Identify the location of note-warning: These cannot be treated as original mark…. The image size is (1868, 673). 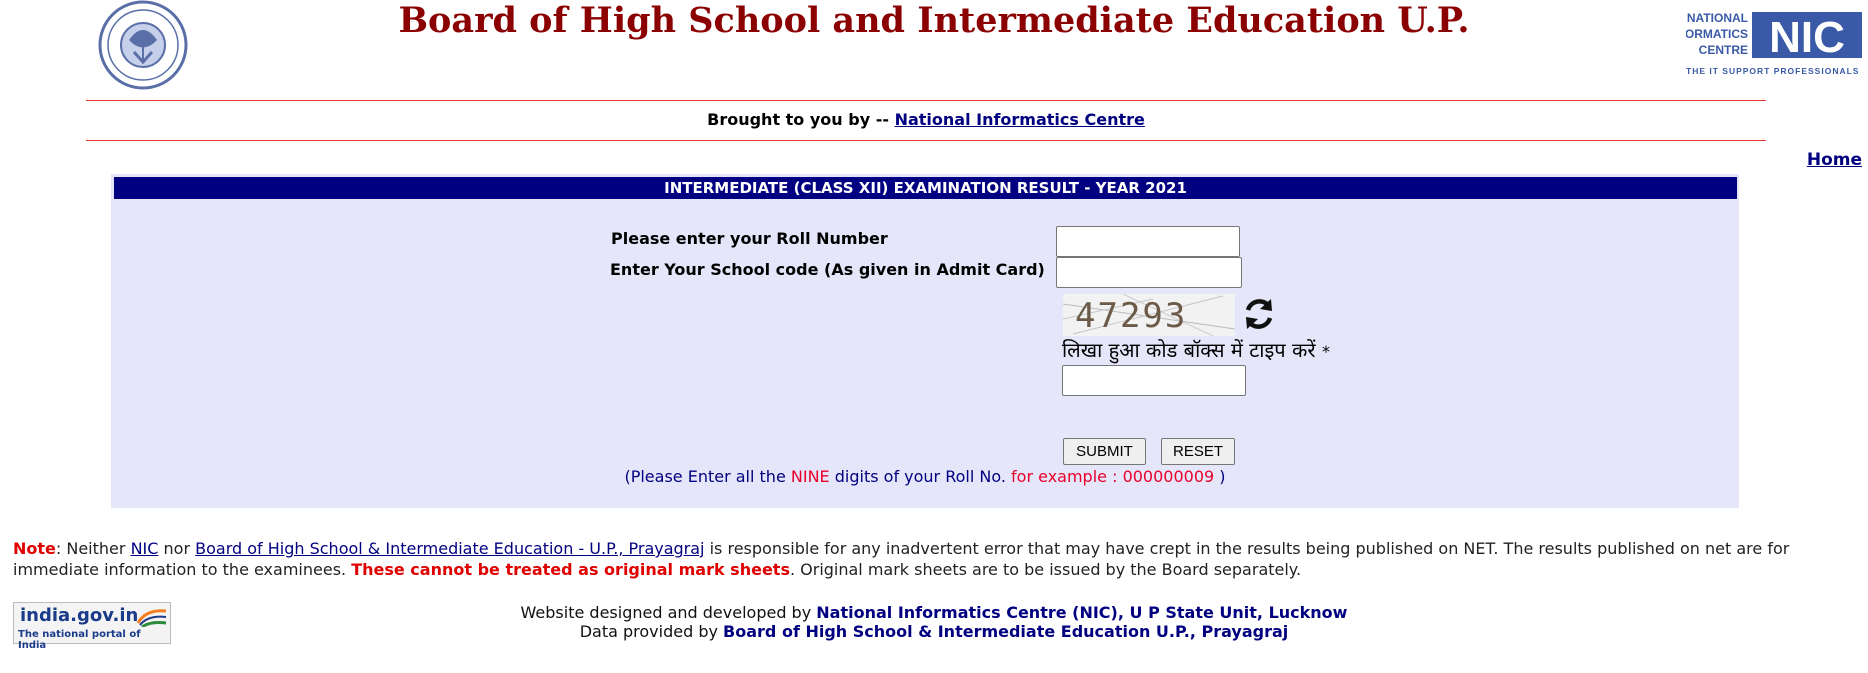
(570, 569).